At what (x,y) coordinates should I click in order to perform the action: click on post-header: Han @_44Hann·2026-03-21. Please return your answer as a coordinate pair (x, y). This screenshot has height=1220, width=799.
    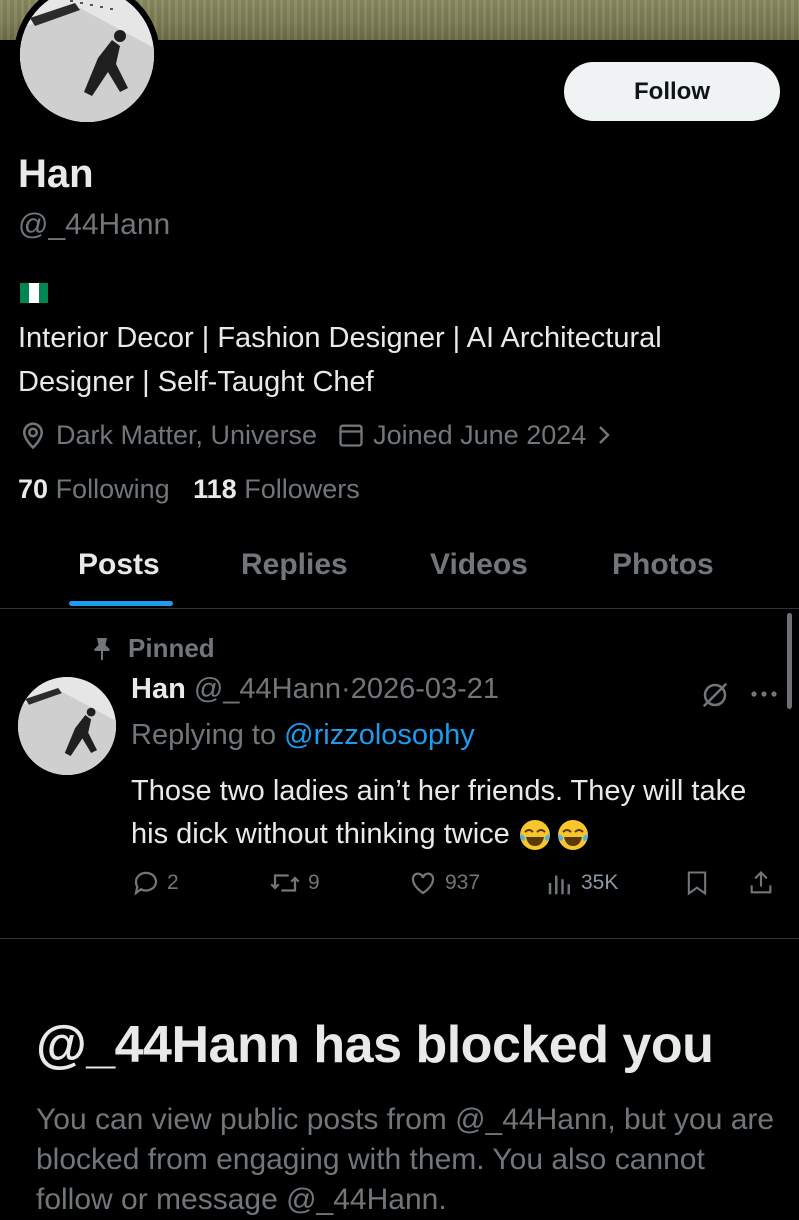
    Looking at the image, I should click on (315, 689).